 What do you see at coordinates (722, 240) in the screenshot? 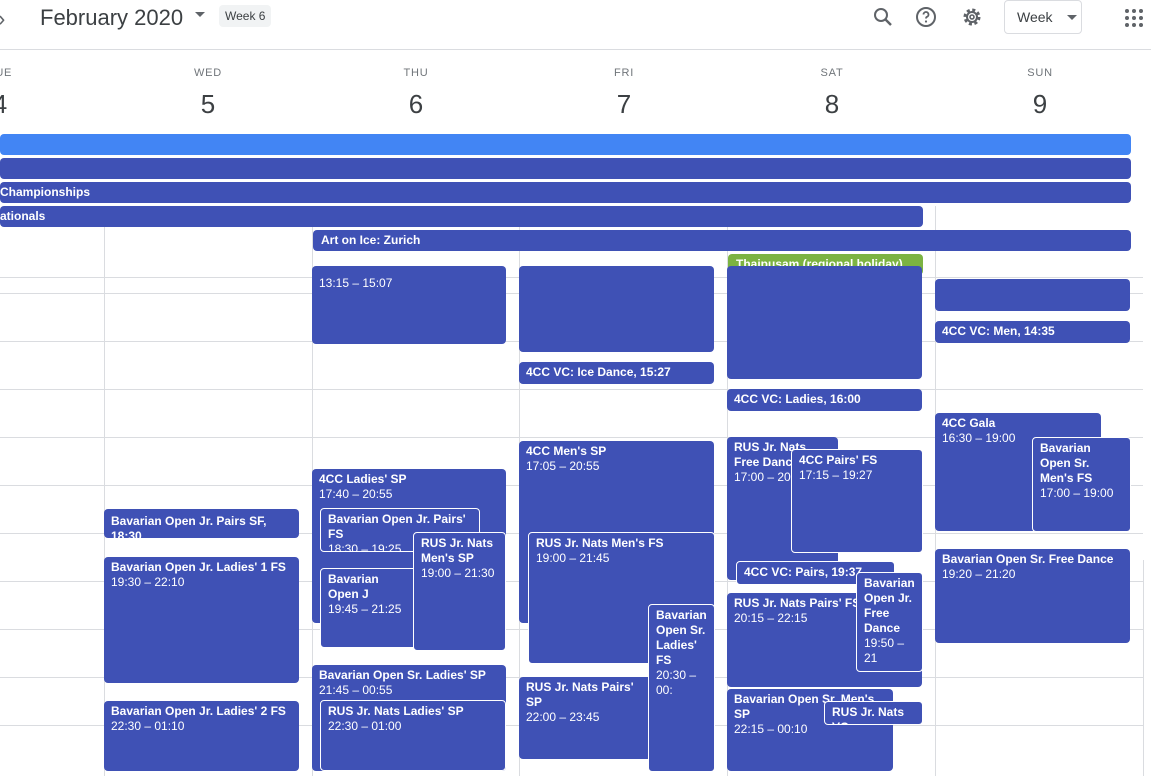
I see `allday-event-art-on-ice: Art on Ice: Zurich` at bounding box center [722, 240].